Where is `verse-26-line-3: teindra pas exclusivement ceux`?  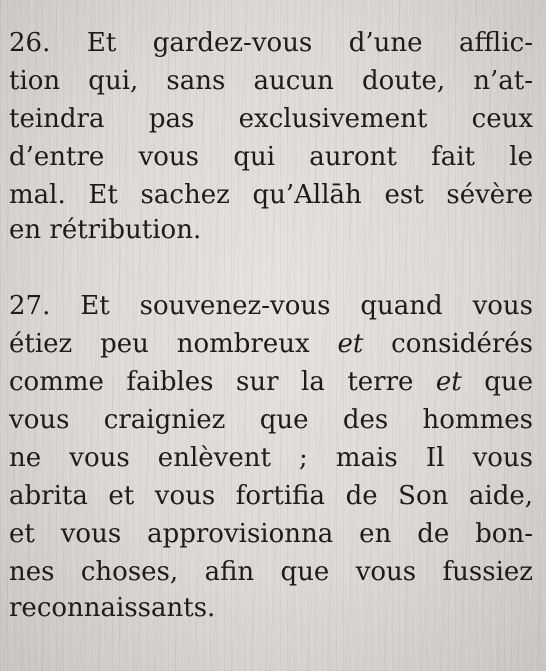 verse-26-line-3: teindra pas exclusivement ceux is located at coordinates (271, 119).